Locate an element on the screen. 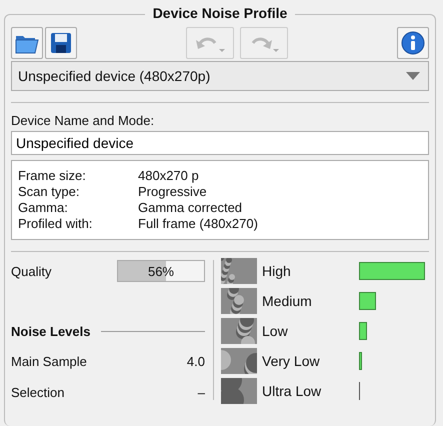 The width and height of the screenshot is (443, 426). open-button is located at coordinates (27, 43).